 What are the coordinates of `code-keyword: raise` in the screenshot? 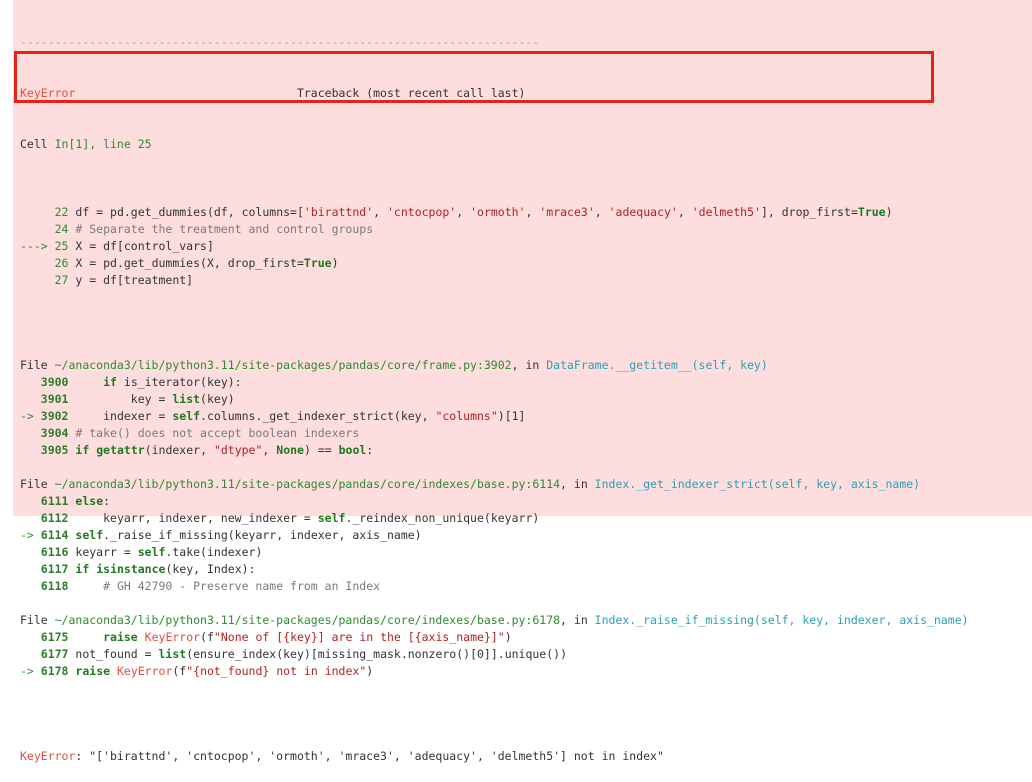 It's located at (93, 671).